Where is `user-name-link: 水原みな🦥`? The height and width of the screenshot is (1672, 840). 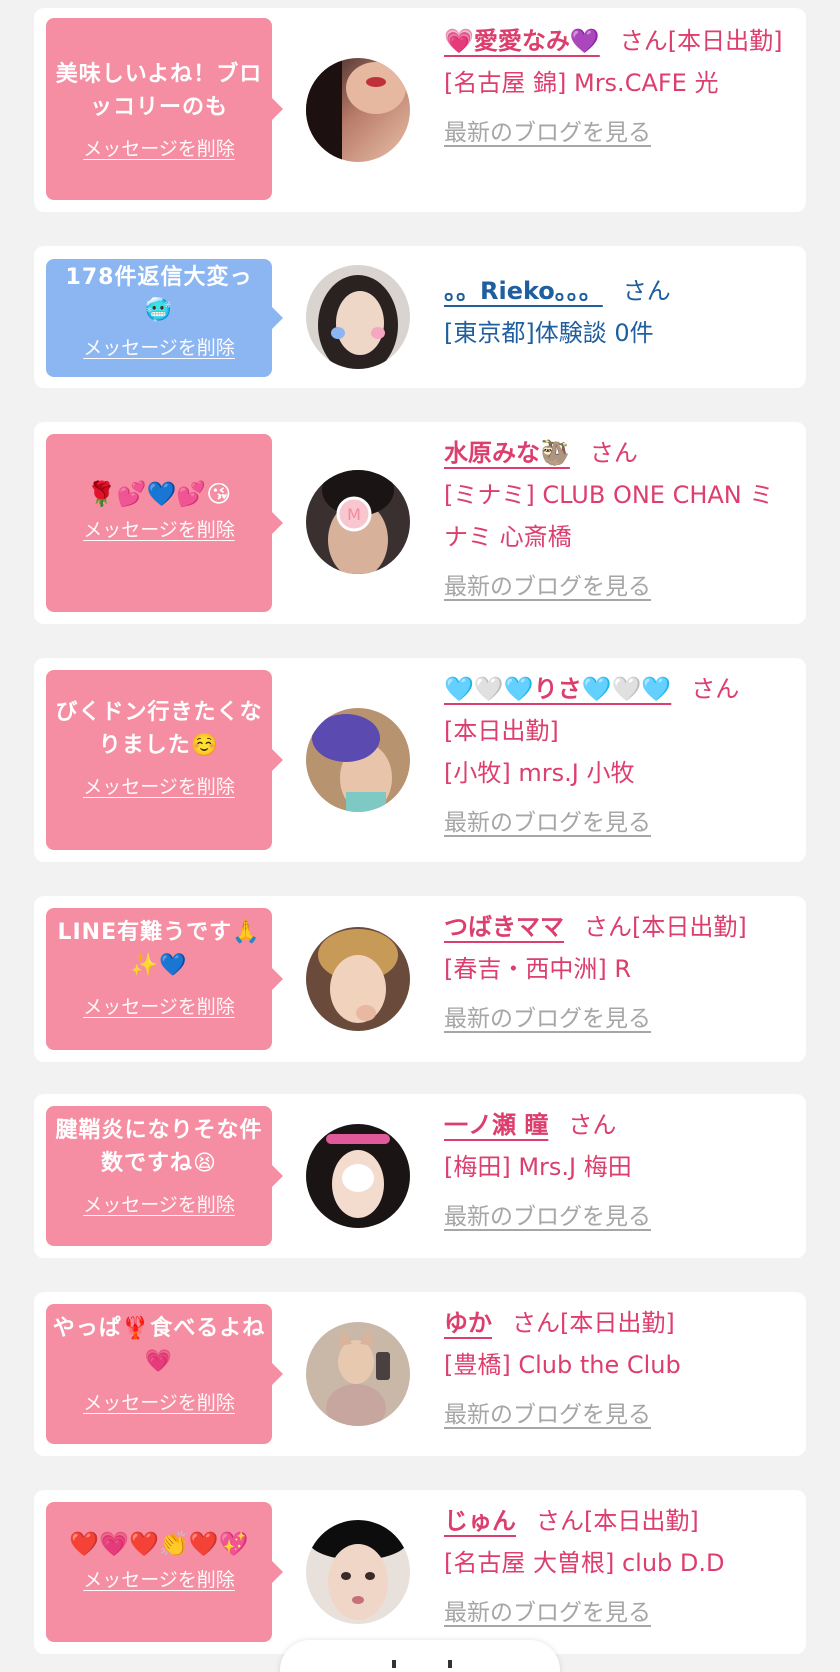
user-name-link: 水原みな🦥 is located at coordinates (507, 453).